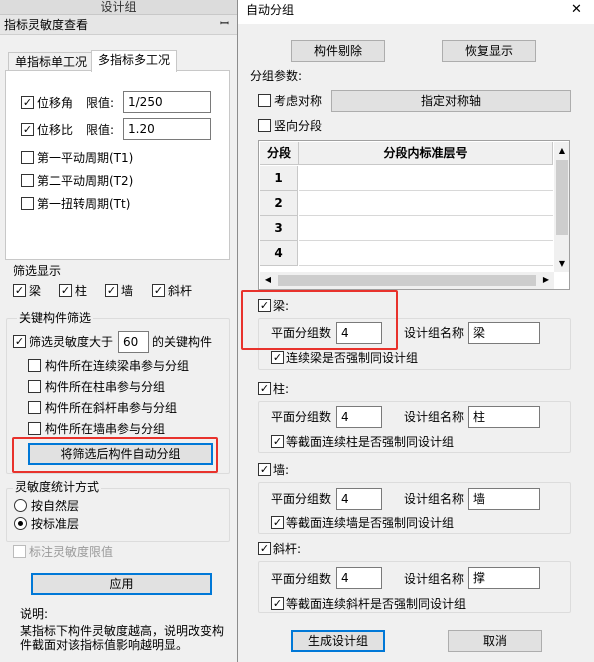  What do you see at coordinates (167, 129) in the screenshot?
I see `displacement-ratio-limit-input: 1.20` at bounding box center [167, 129].